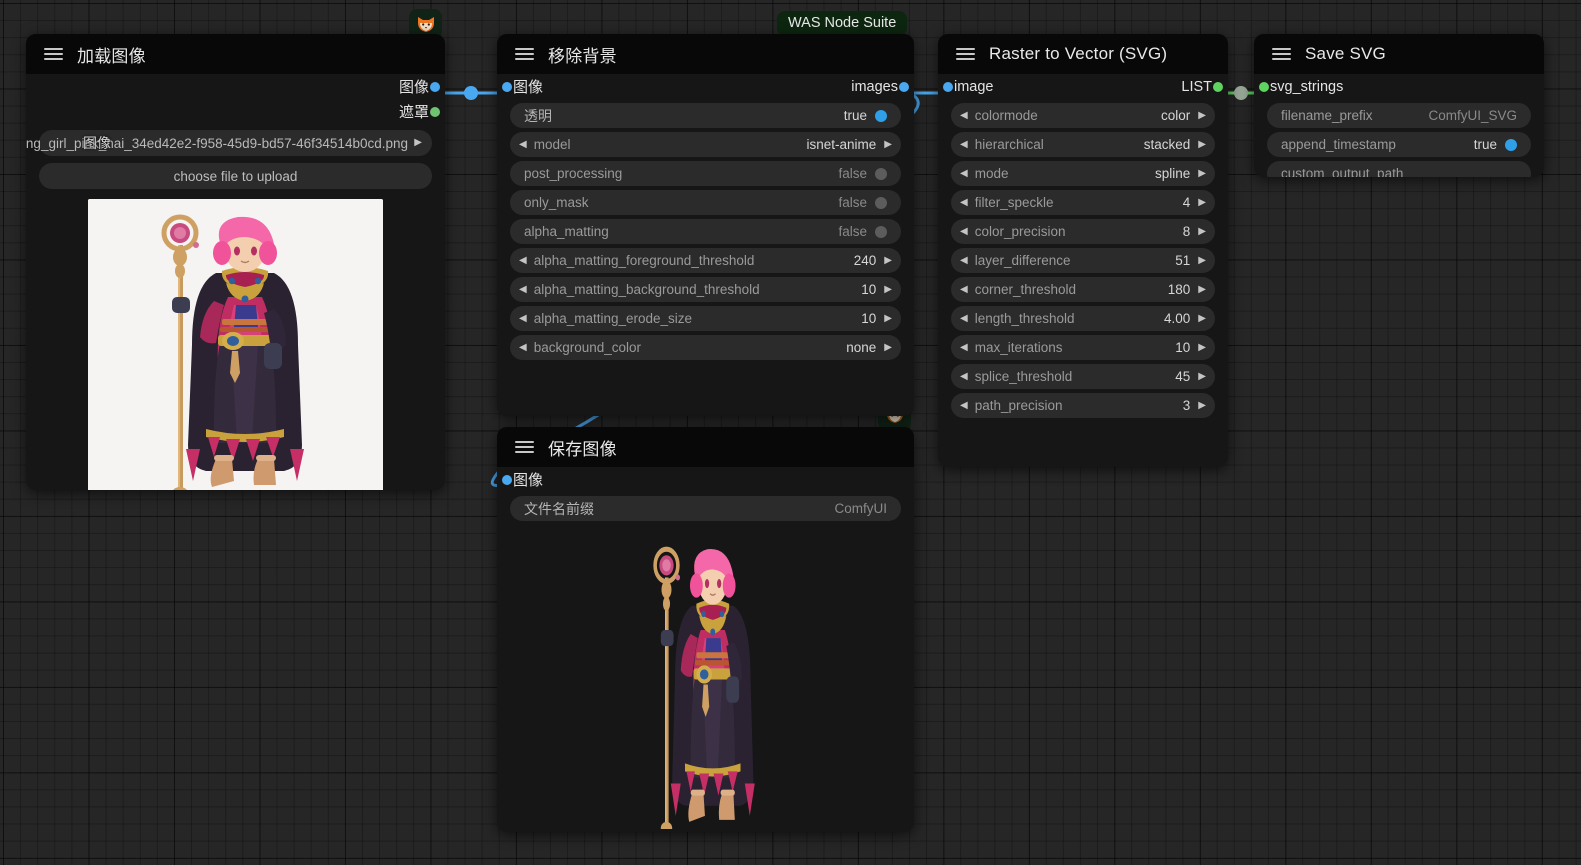  Describe the element at coordinates (705, 447) in the screenshot. I see `node-title-bar-save-image: 保存图像` at that location.